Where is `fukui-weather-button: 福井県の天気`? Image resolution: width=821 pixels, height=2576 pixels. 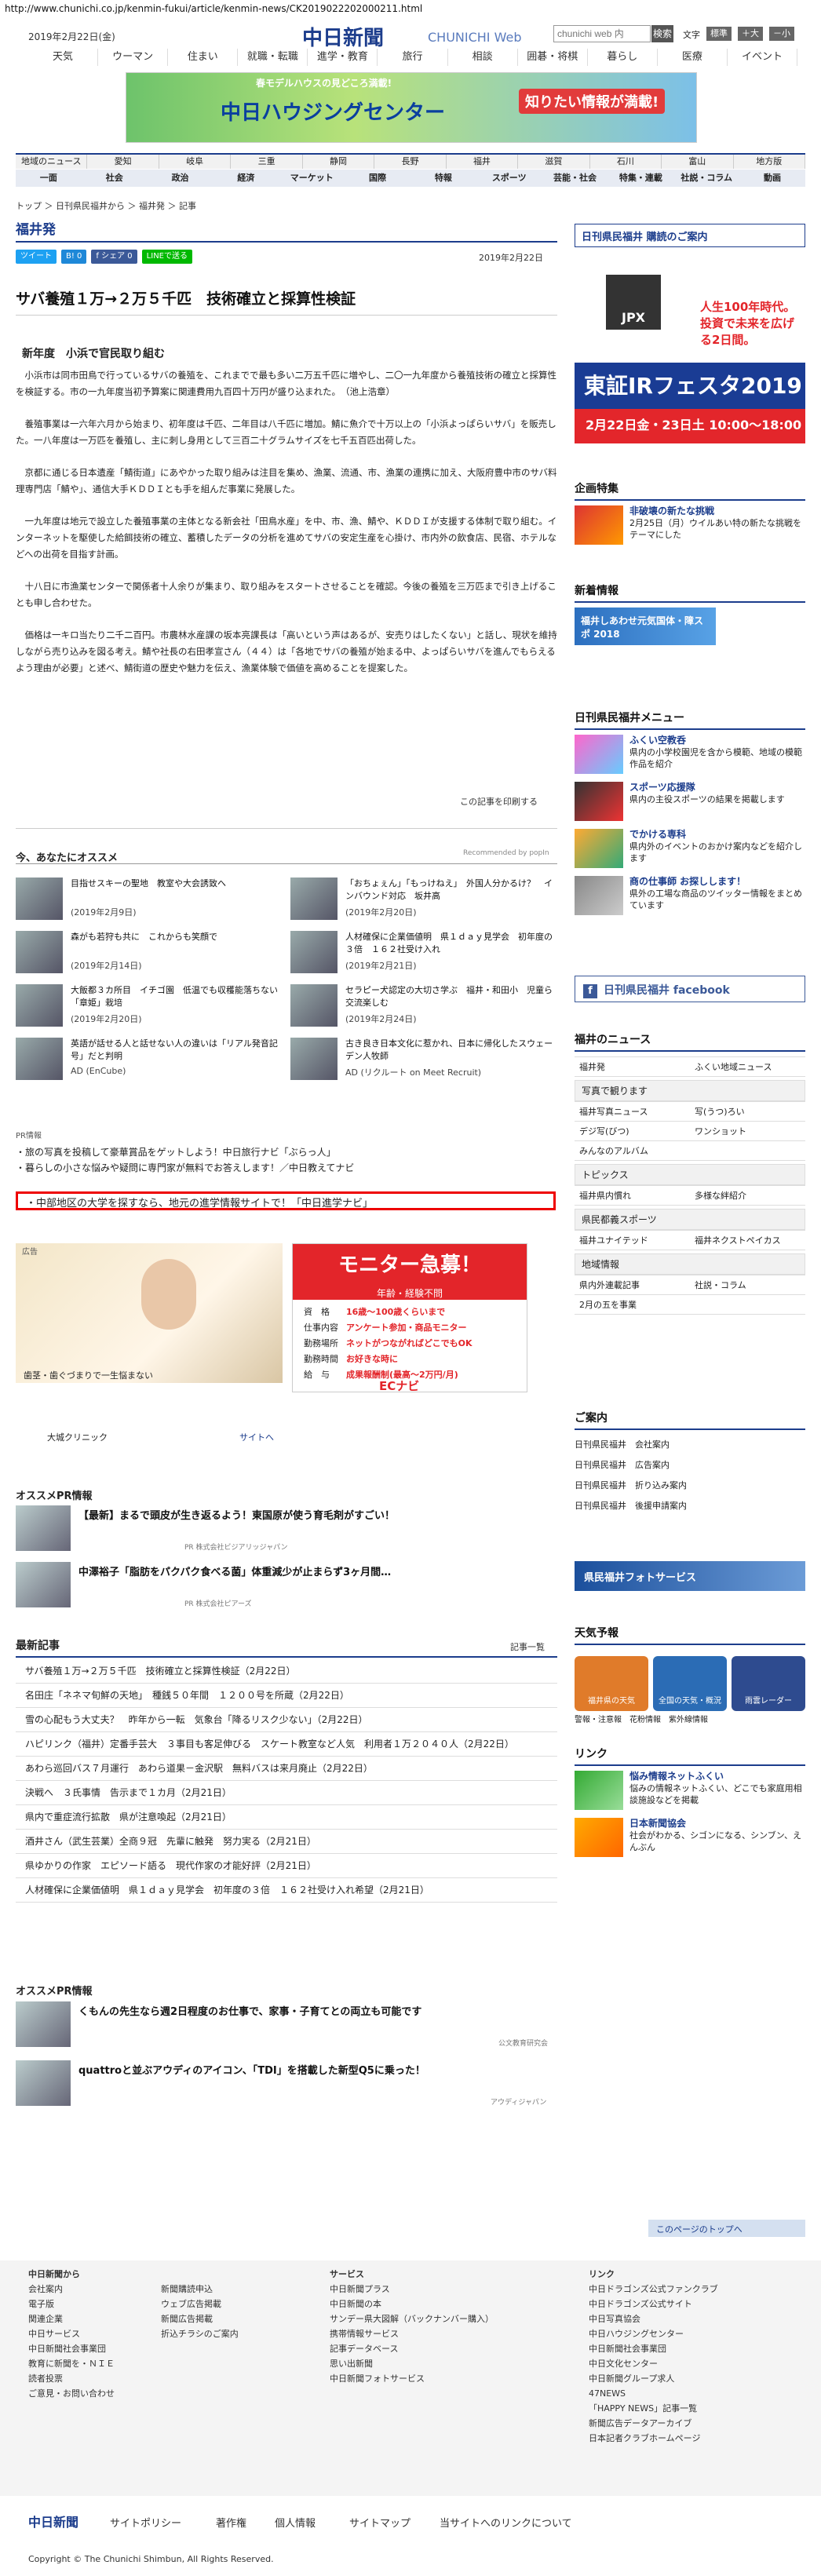
fukui-weather-button: 福井県の天気 is located at coordinates (611, 1683).